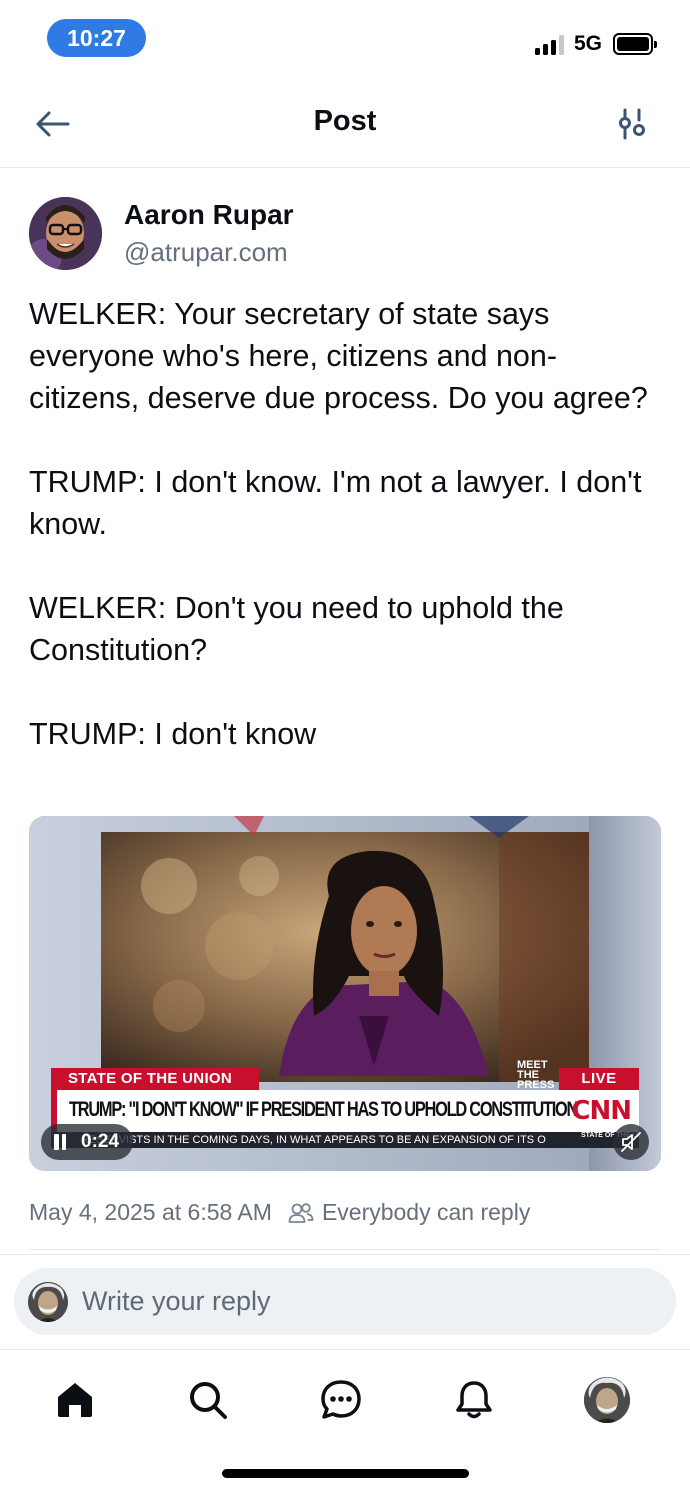 The height and width of the screenshot is (1493, 690). I want to click on author-handle: @atrupar.com, so click(206, 252).